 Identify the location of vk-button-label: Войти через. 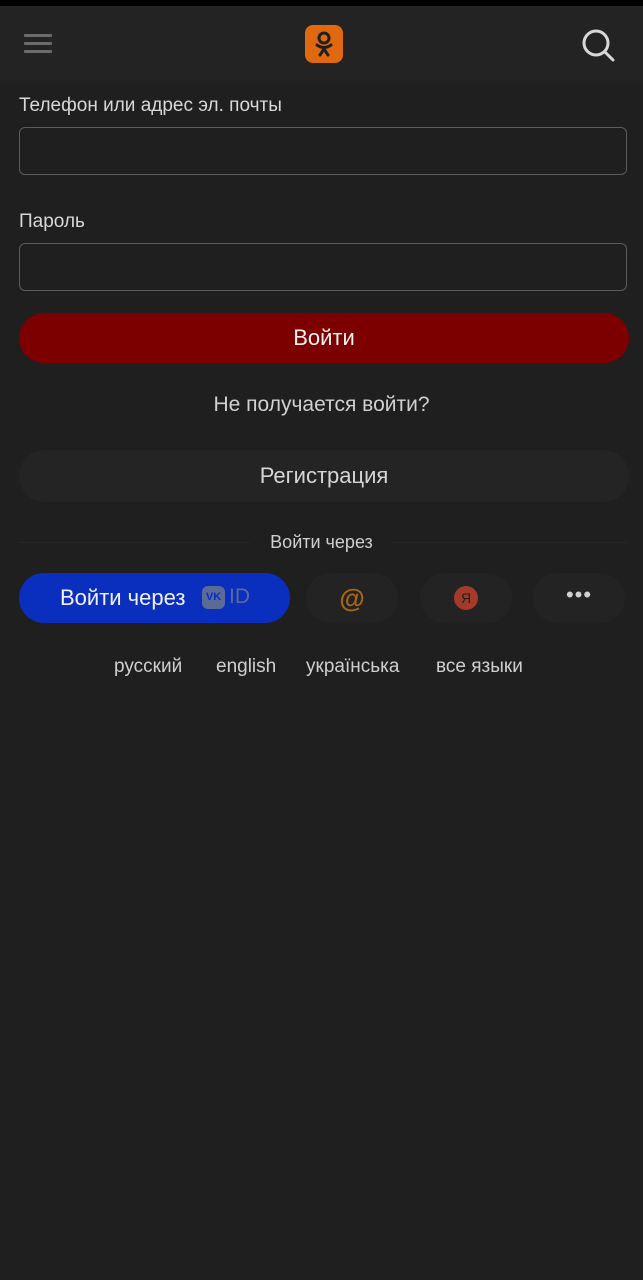
(123, 597).